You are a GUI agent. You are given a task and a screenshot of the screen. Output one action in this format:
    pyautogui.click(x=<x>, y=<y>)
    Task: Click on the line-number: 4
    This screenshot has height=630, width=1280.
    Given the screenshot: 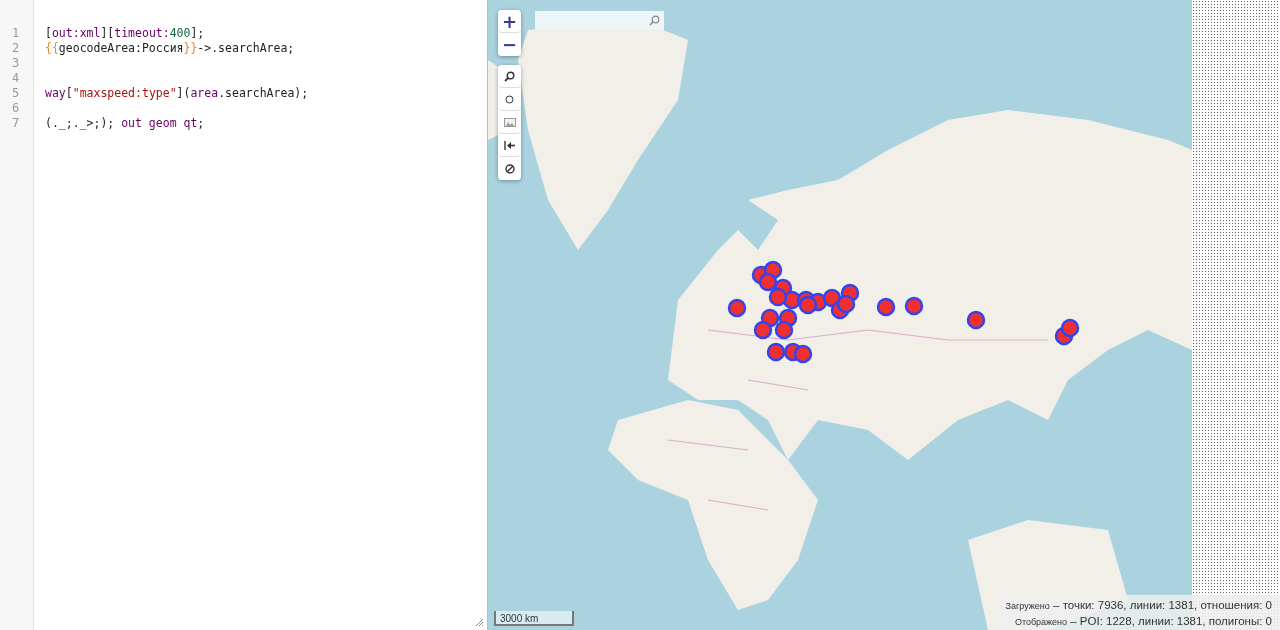 What is the action you would take?
    pyautogui.click(x=16, y=78)
    